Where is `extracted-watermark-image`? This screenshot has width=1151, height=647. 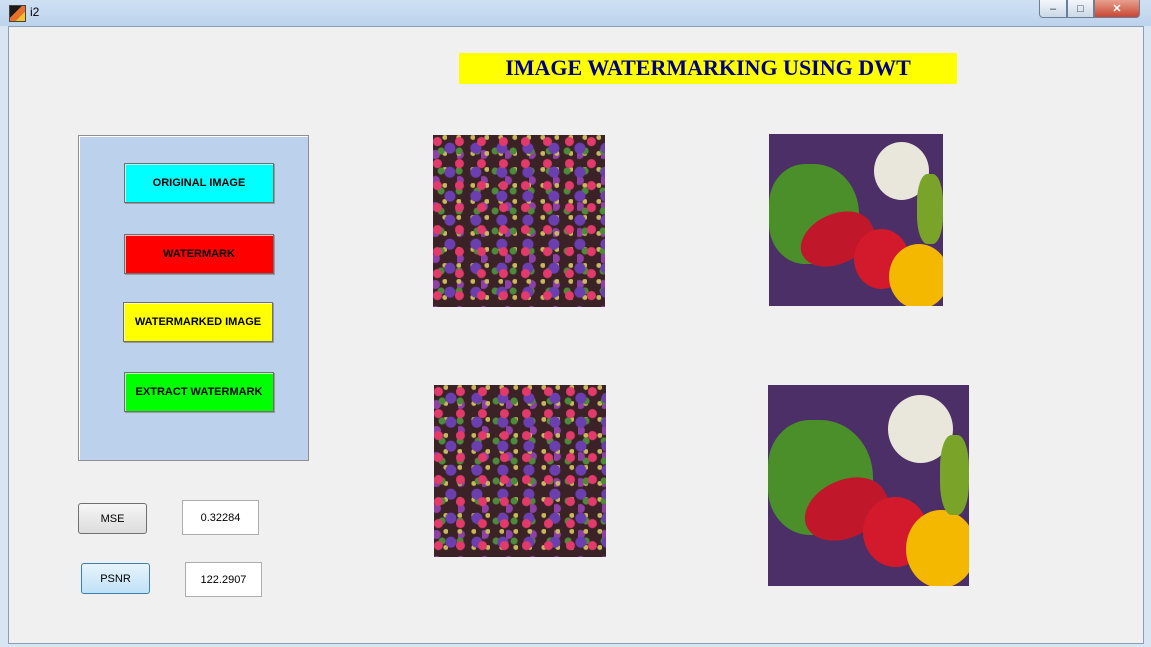
extracted-watermark-image is located at coordinates (868, 485).